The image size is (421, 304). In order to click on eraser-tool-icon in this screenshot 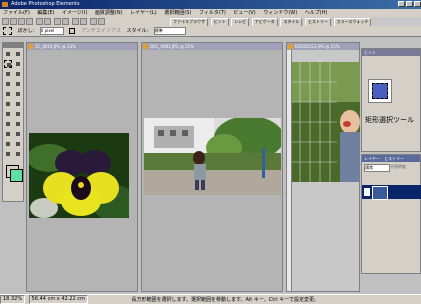, I will do `click(8, 114)`.